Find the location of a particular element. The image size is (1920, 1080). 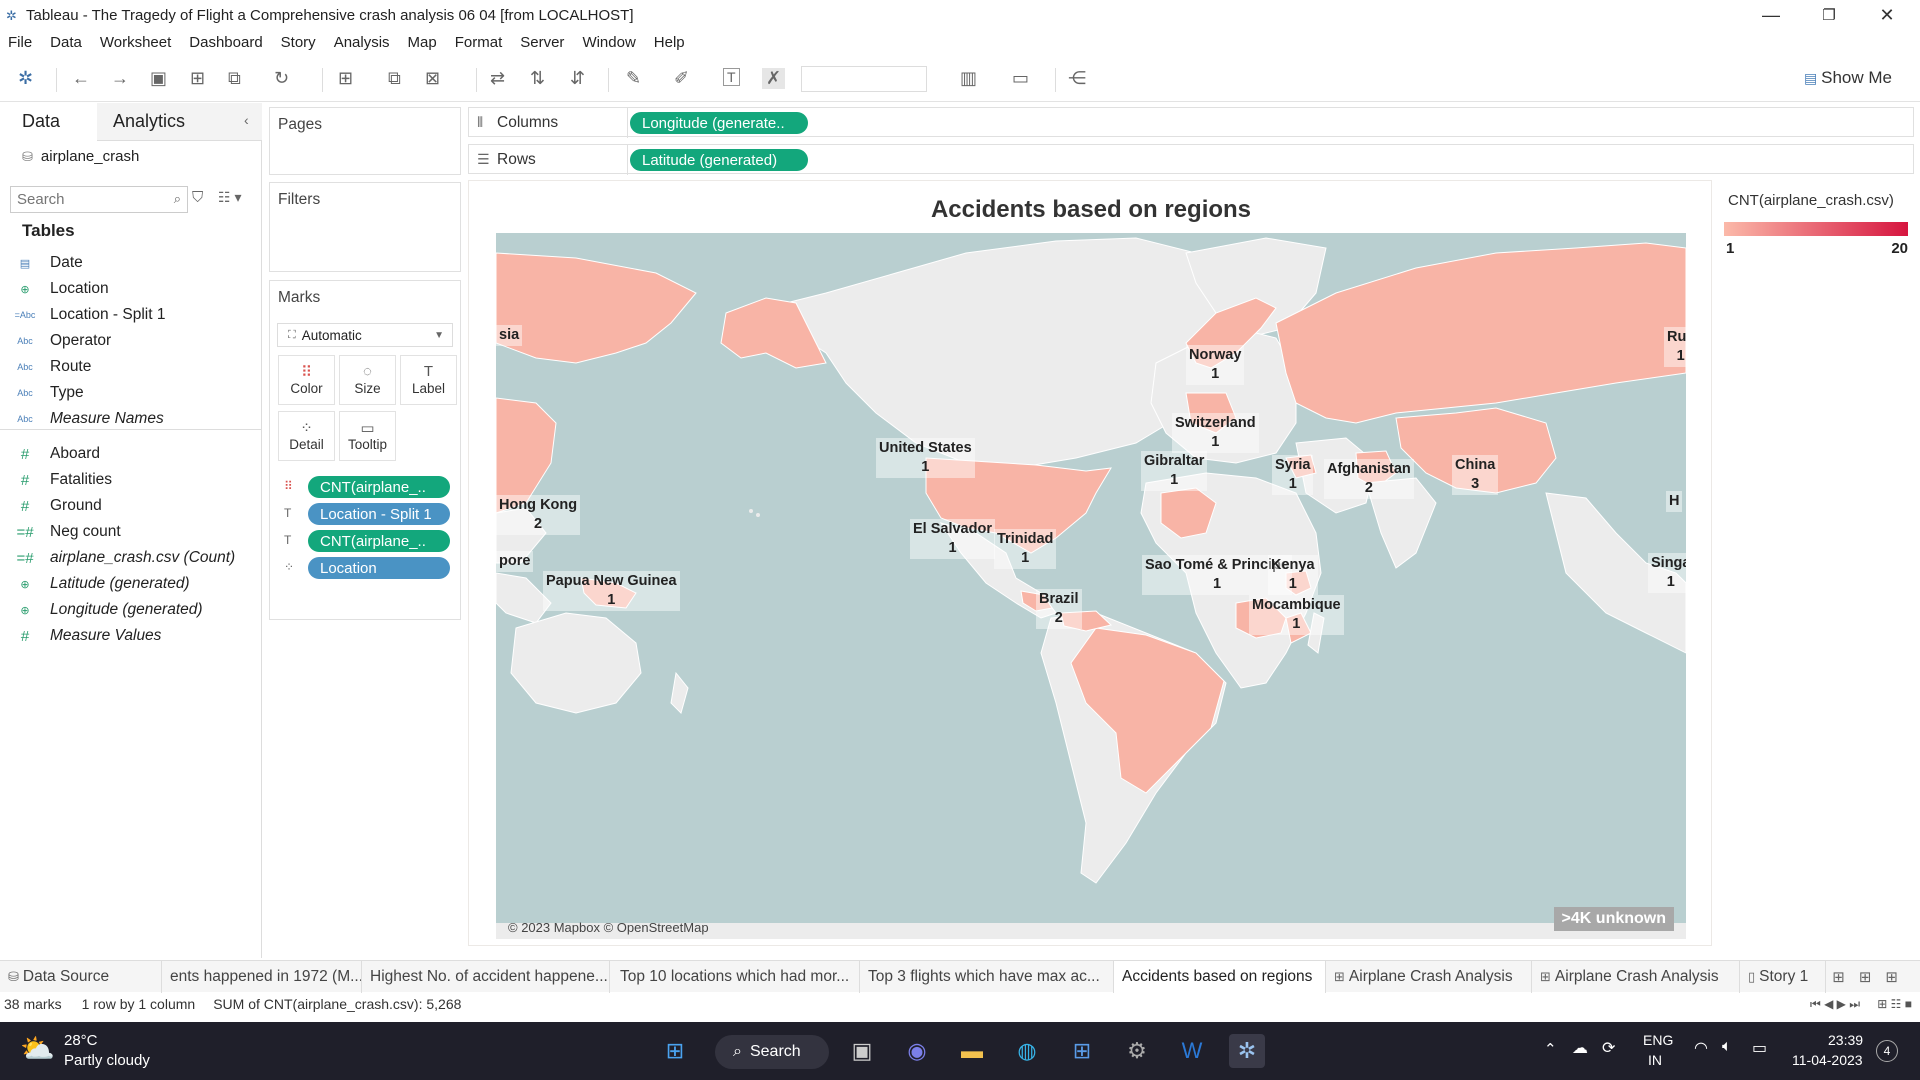

sheet-tab: ▯ Story 1 is located at coordinates (1783, 977).